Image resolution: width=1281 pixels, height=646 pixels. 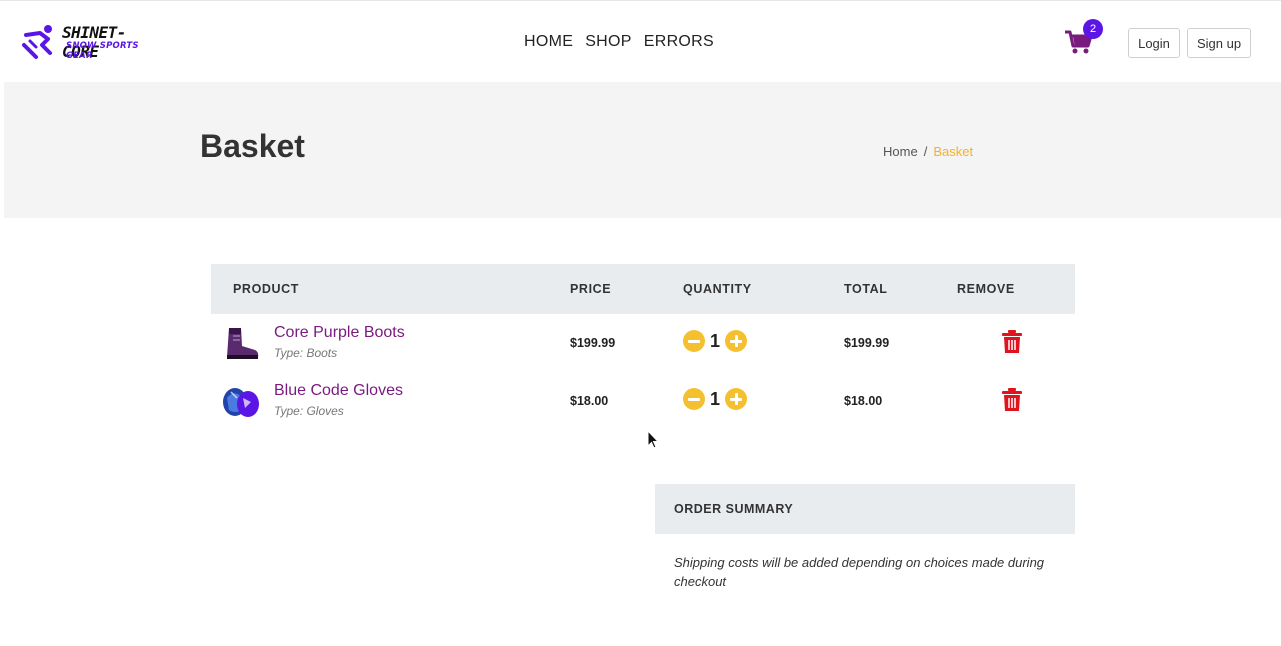 I want to click on order-summary-title: ORDER SUMMARY, so click(x=734, y=509).